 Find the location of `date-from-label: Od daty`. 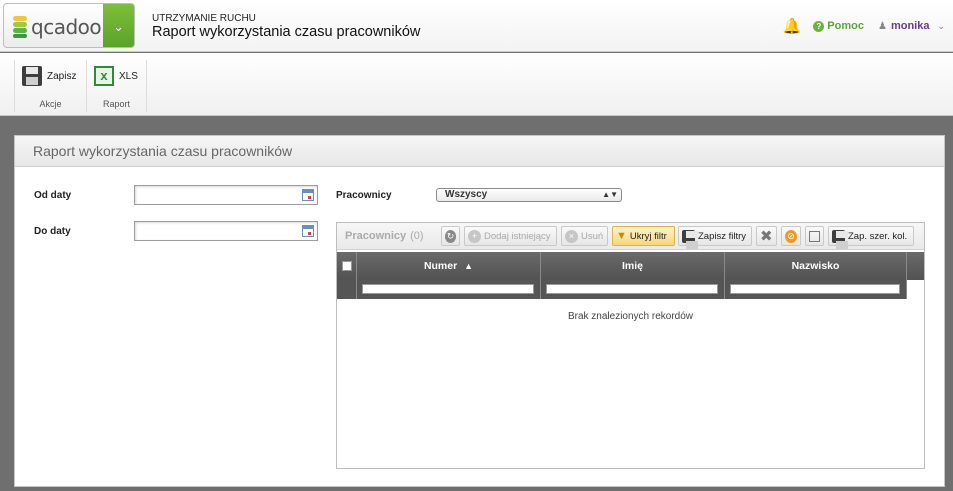

date-from-label: Od daty is located at coordinates (53, 195).